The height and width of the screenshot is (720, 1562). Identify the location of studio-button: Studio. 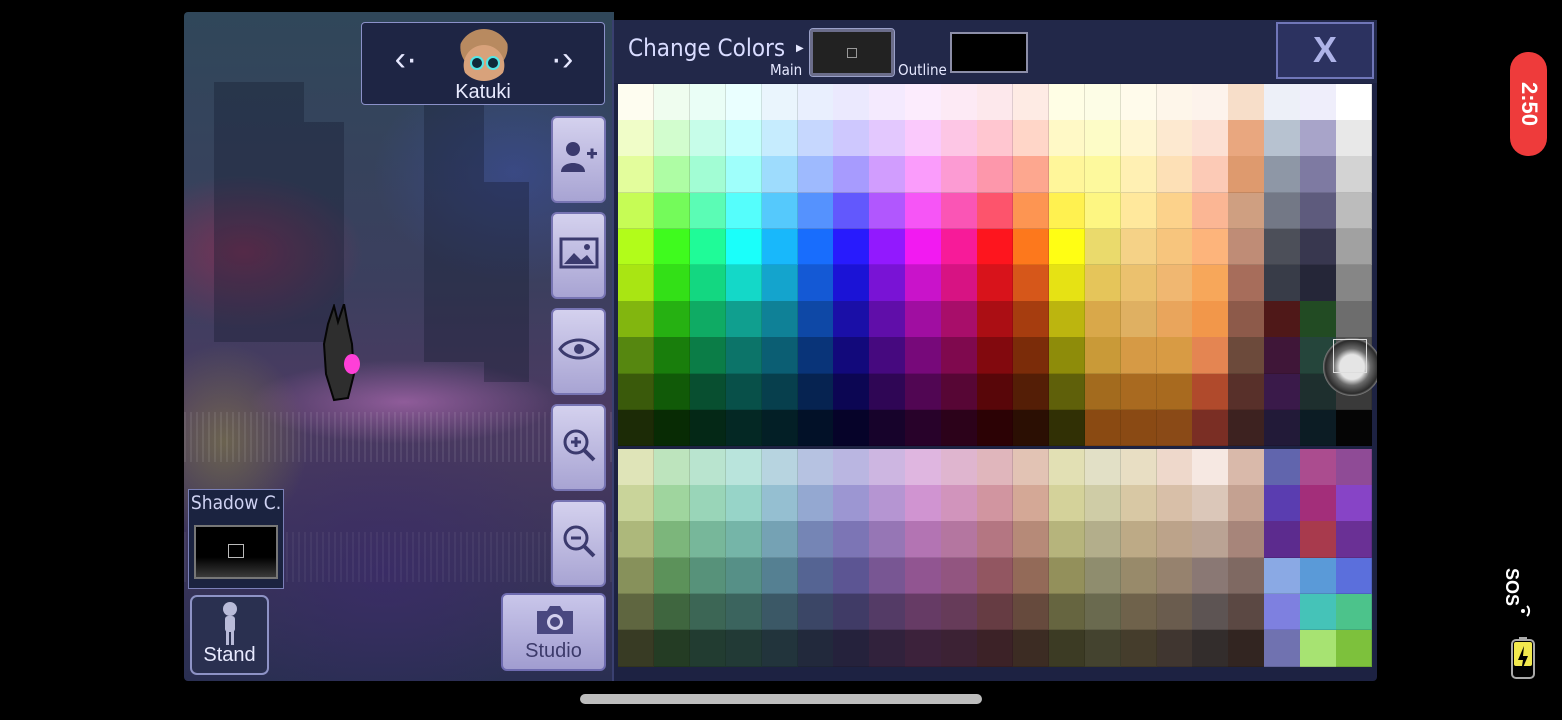
(553, 632).